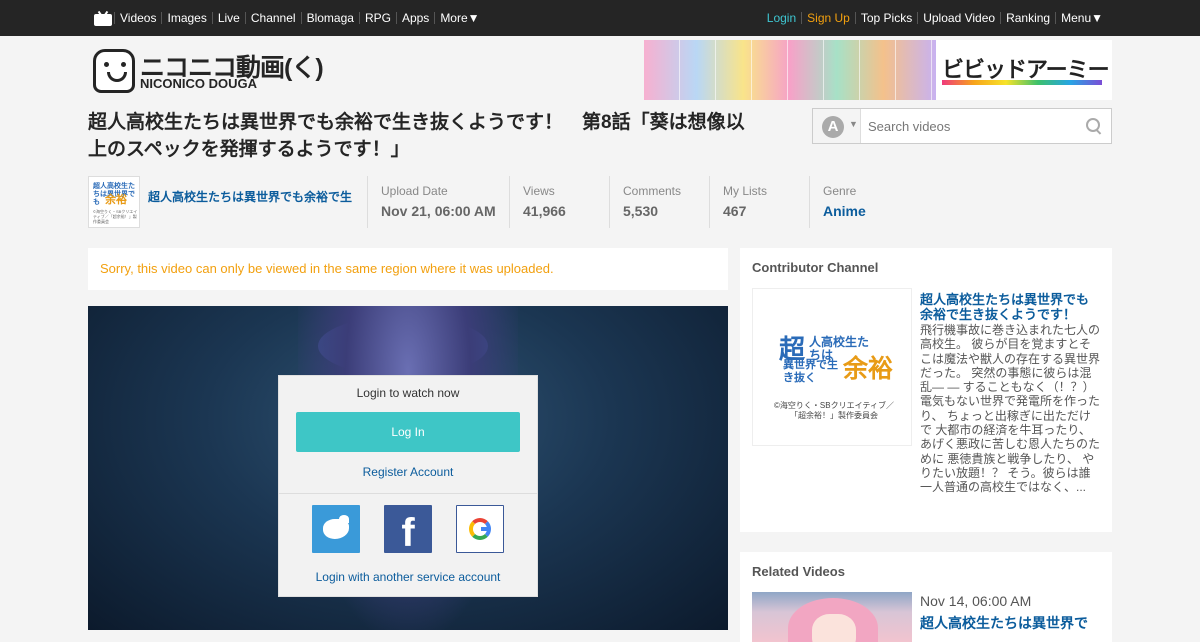 The width and height of the screenshot is (1200, 642). I want to click on other-service-login-link: Login with another service account, so click(408, 577).